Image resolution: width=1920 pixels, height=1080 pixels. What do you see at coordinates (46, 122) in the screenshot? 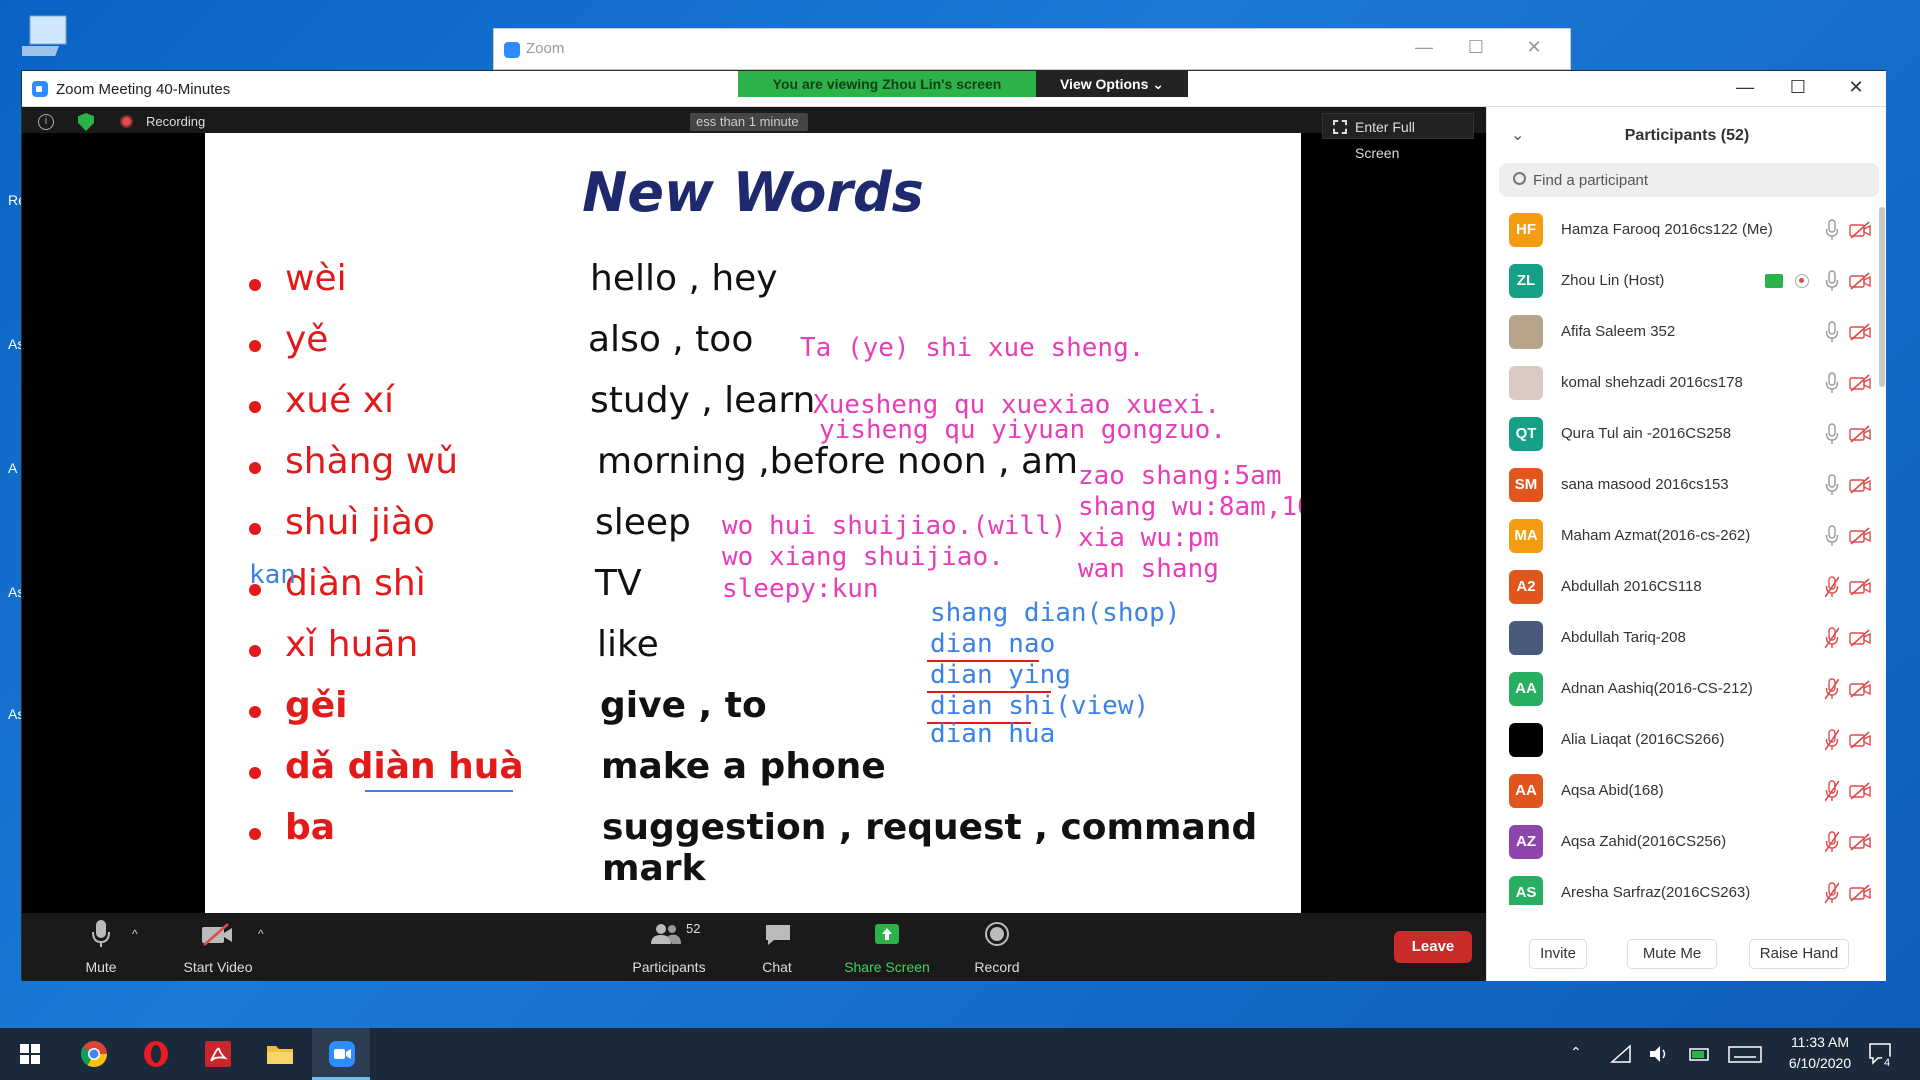
I see `info-icon: i` at bounding box center [46, 122].